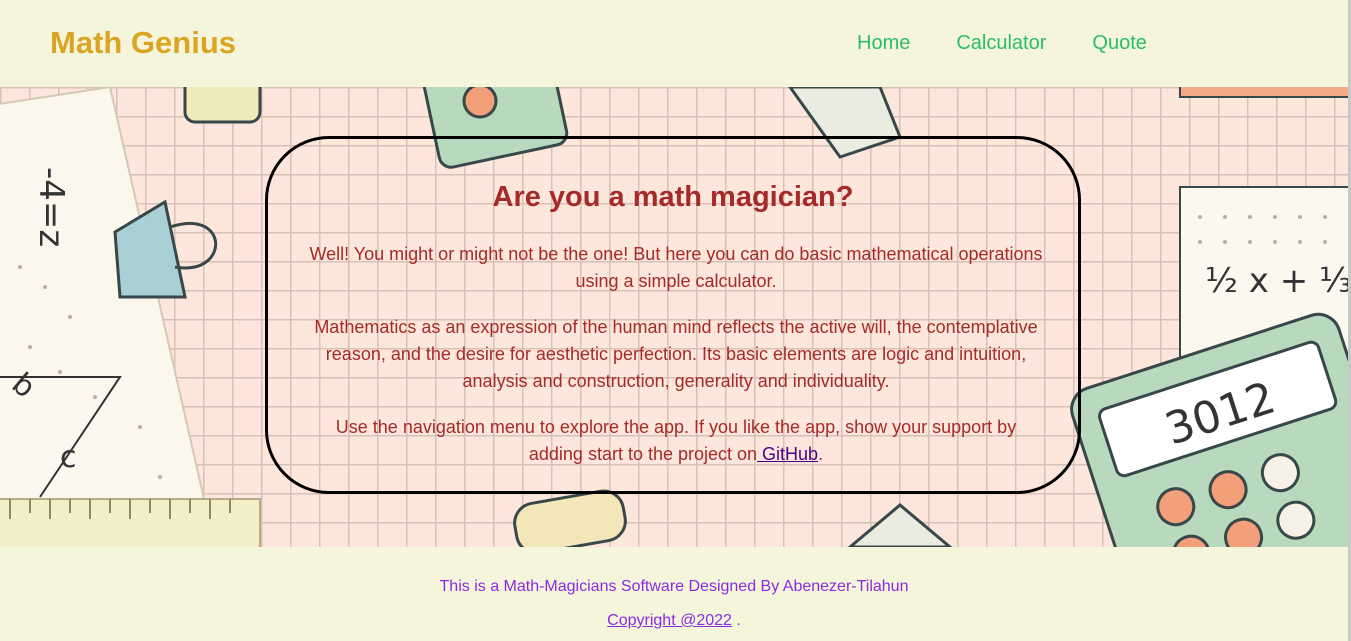  What do you see at coordinates (51, 207) in the screenshot?
I see `handwritten-math-text: -4=z` at bounding box center [51, 207].